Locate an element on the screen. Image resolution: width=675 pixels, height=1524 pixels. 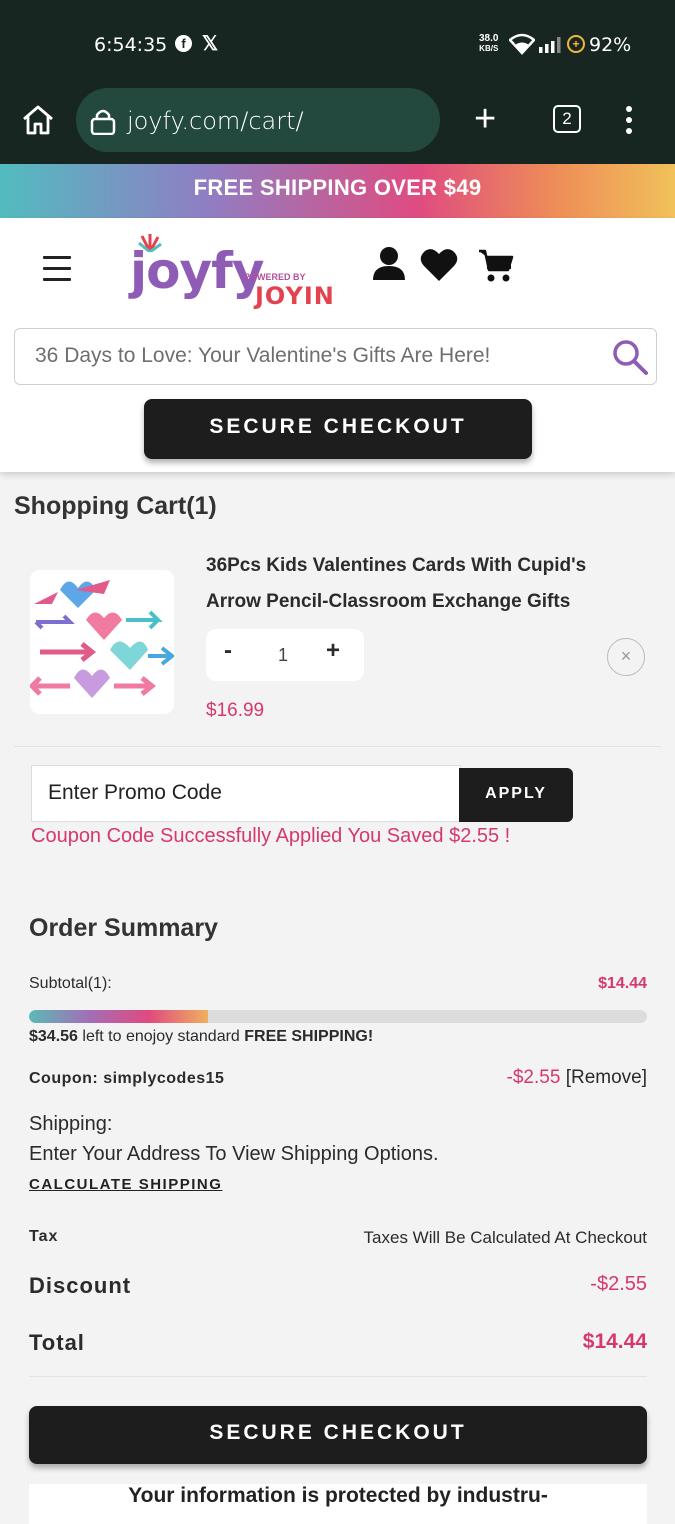
promo-code-field is located at coordinates (246, 793).